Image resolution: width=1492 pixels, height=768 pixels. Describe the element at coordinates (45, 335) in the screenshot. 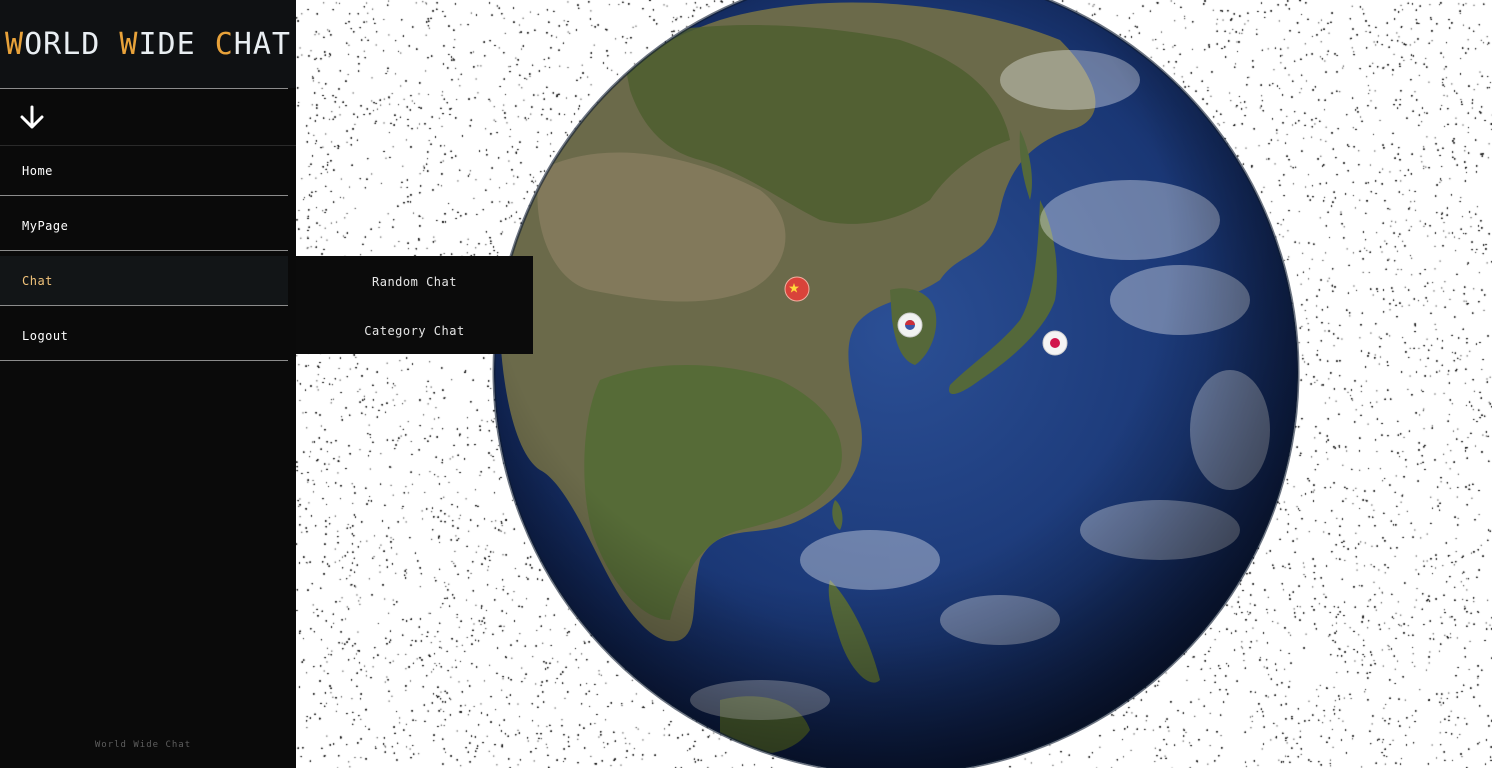

I see `sidebar-item-label: Logout` at that location.